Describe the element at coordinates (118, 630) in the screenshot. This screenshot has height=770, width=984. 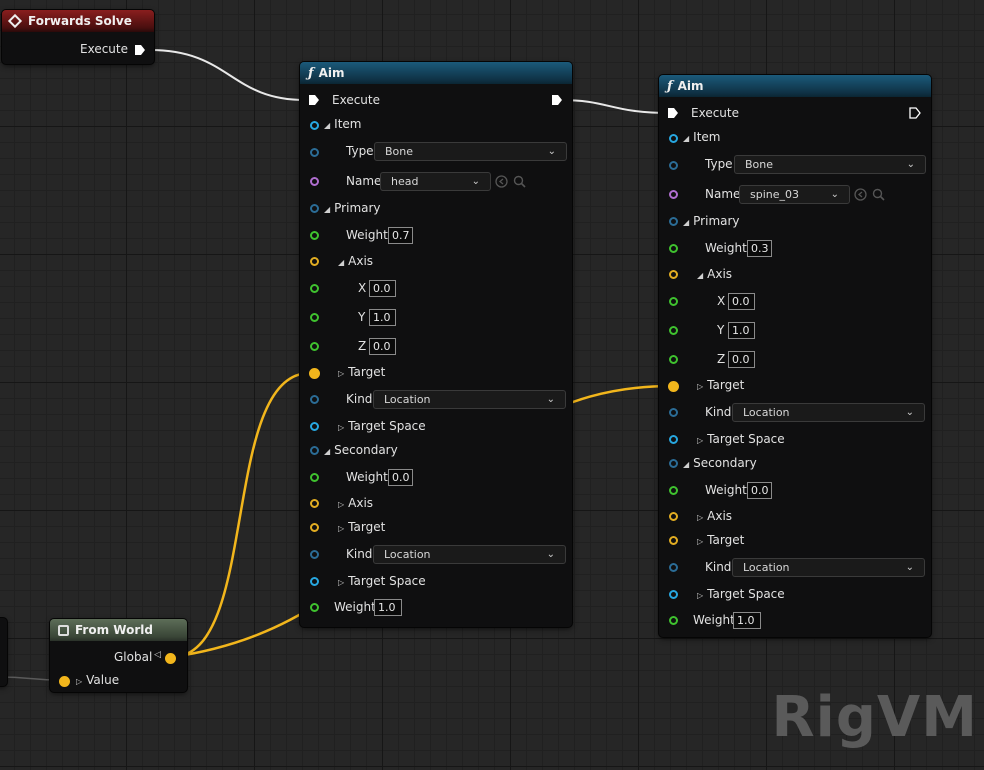
I see `from-world-header: From World` at that location.